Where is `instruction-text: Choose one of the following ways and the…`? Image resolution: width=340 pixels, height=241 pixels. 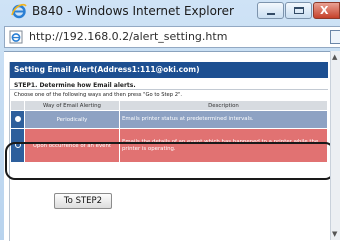
instruction-text: Choose one of the following ways and the… is located at coordinates (98, 95).